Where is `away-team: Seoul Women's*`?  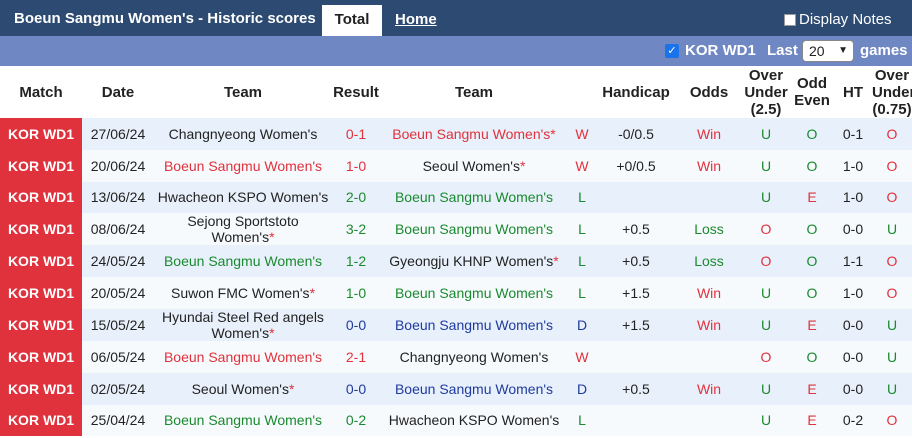
away-team: Seoul Women's* is located at coordinates (474, 165).